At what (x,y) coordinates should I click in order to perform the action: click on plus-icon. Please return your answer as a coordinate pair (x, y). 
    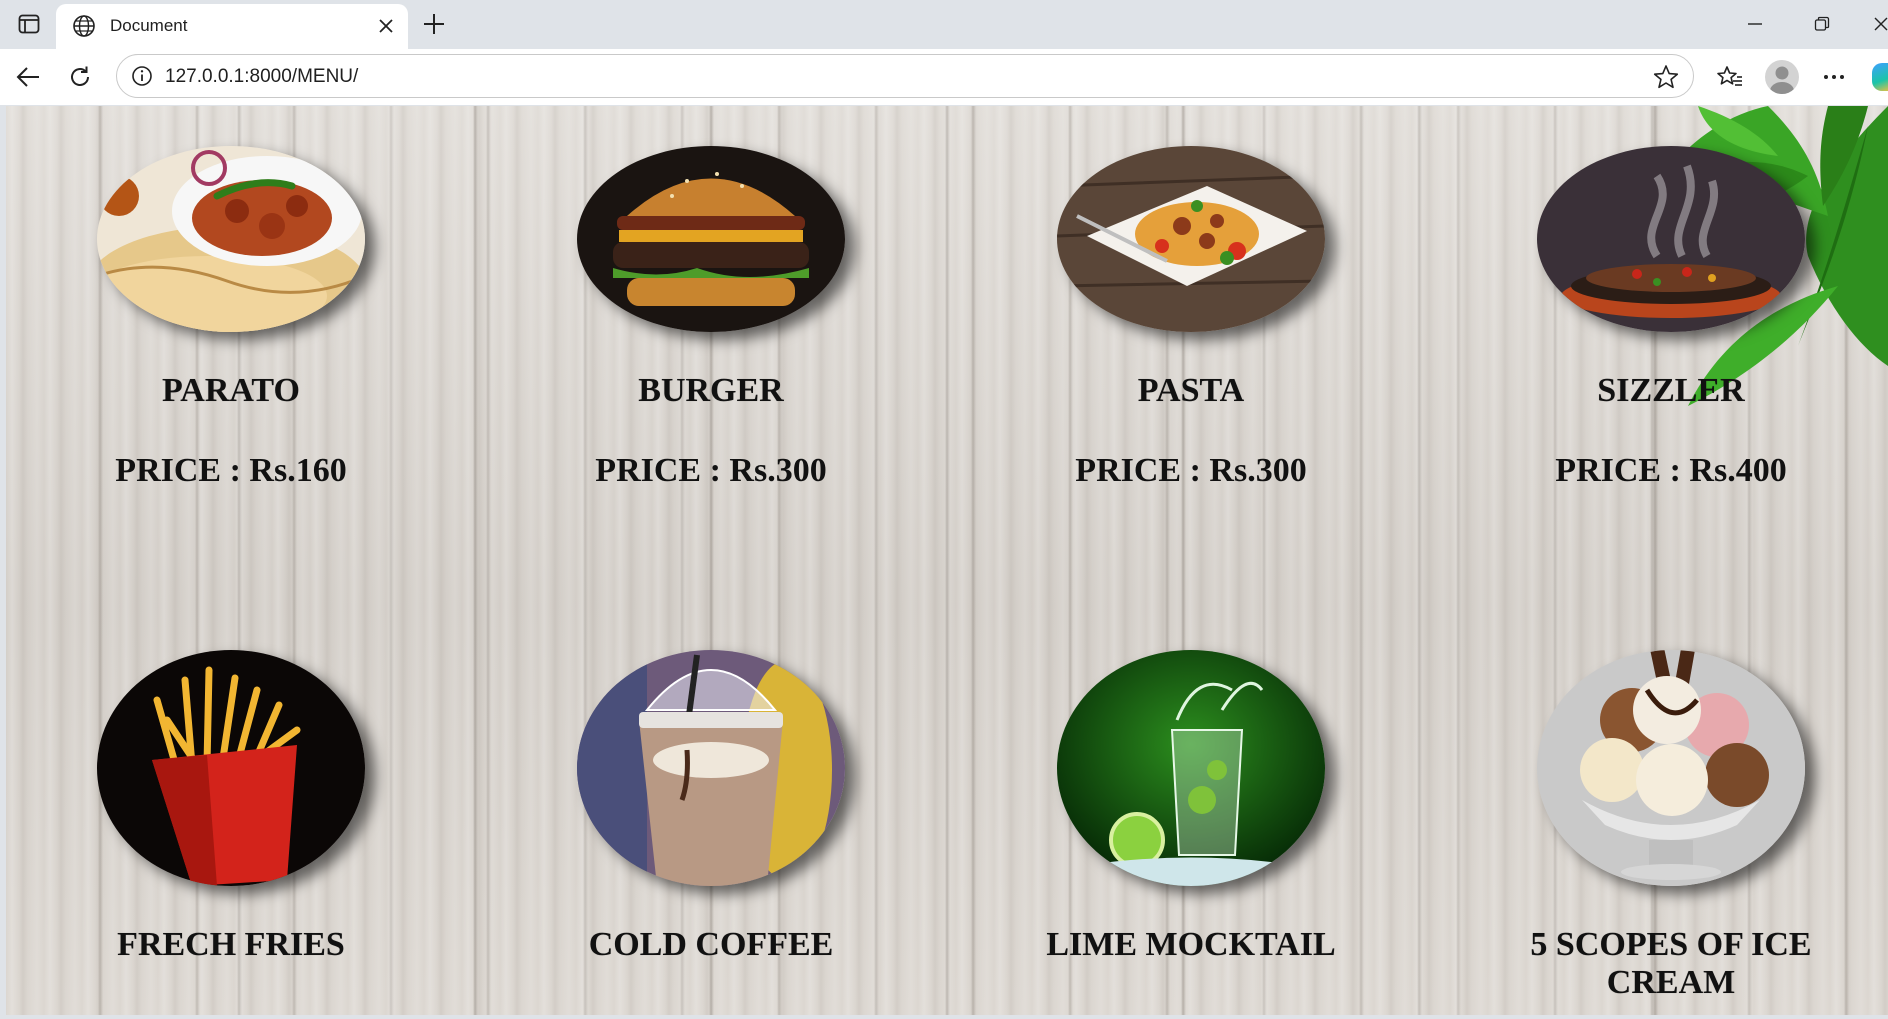
    Looking at the image, I should click on (434, 24).